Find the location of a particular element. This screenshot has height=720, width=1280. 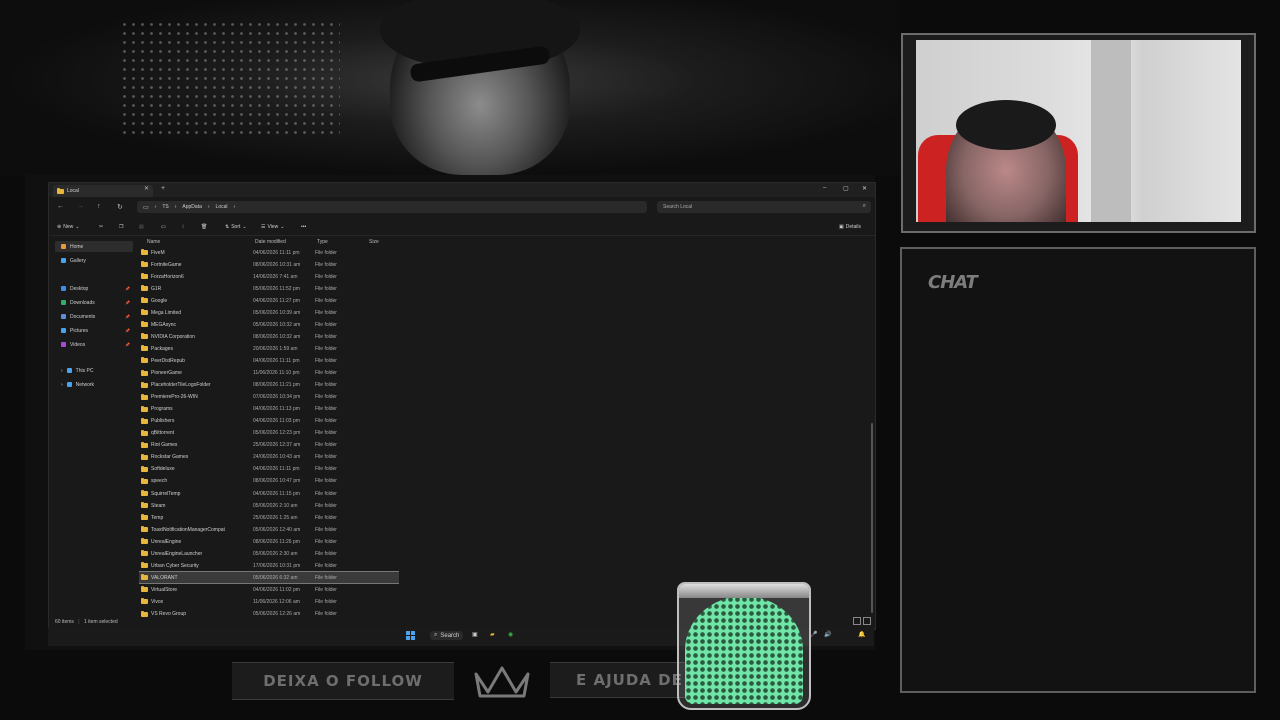

more-options-icon: ••• is located at coordinates (303, 227).